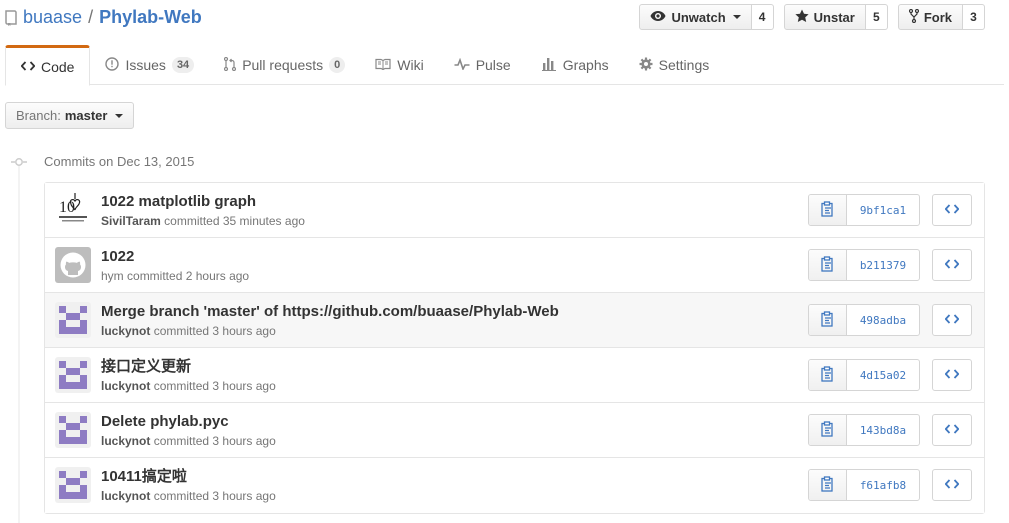  Describe the element at coordinates (117, 257) in the screenshot. I see `commit-message-link: 1022` at that location.